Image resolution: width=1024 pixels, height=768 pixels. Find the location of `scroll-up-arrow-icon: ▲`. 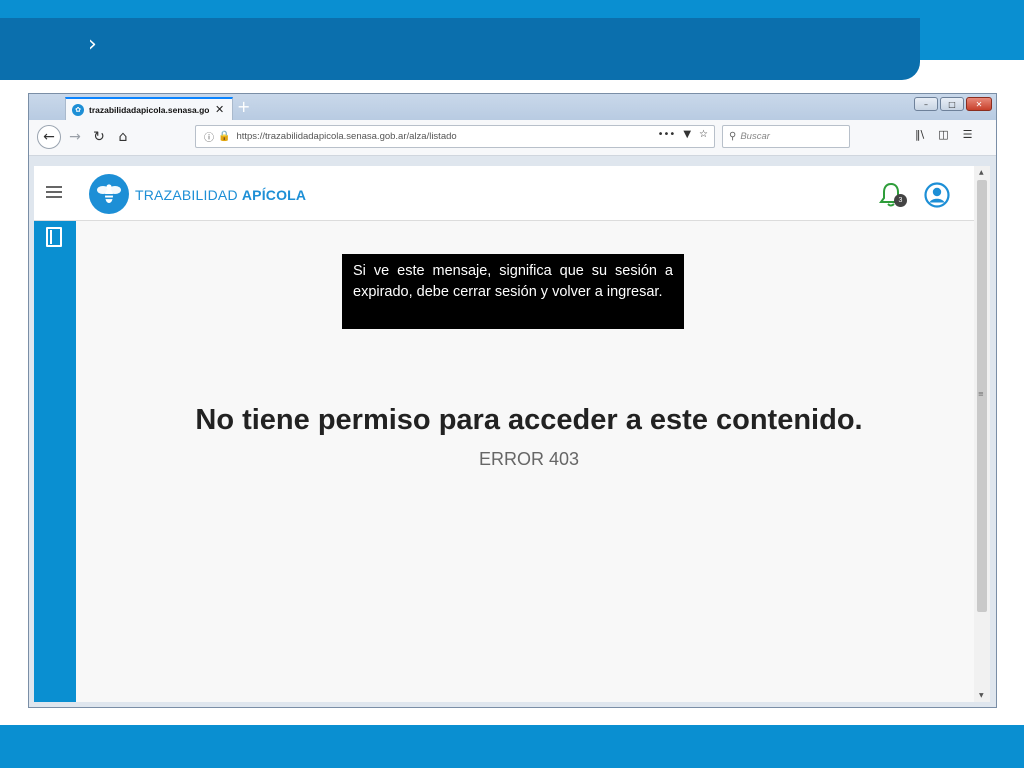

scroll-up-arrow-icon: ▲ is located at coordinates (981, 172).